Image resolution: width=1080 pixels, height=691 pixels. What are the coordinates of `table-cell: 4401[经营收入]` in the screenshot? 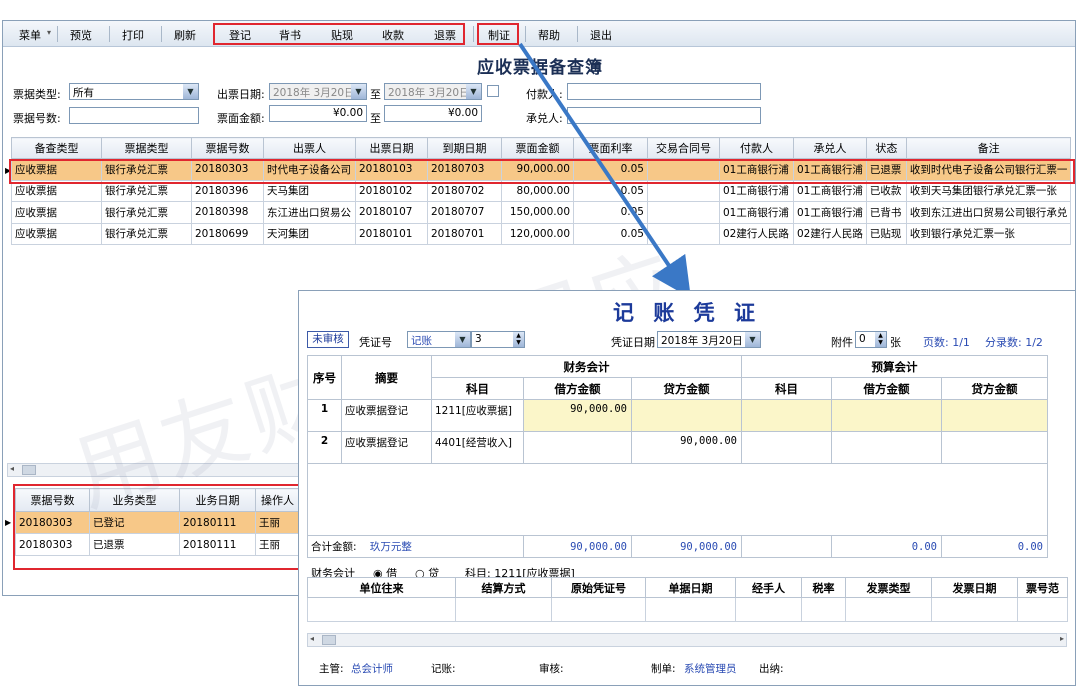 It's located at (477, 447).